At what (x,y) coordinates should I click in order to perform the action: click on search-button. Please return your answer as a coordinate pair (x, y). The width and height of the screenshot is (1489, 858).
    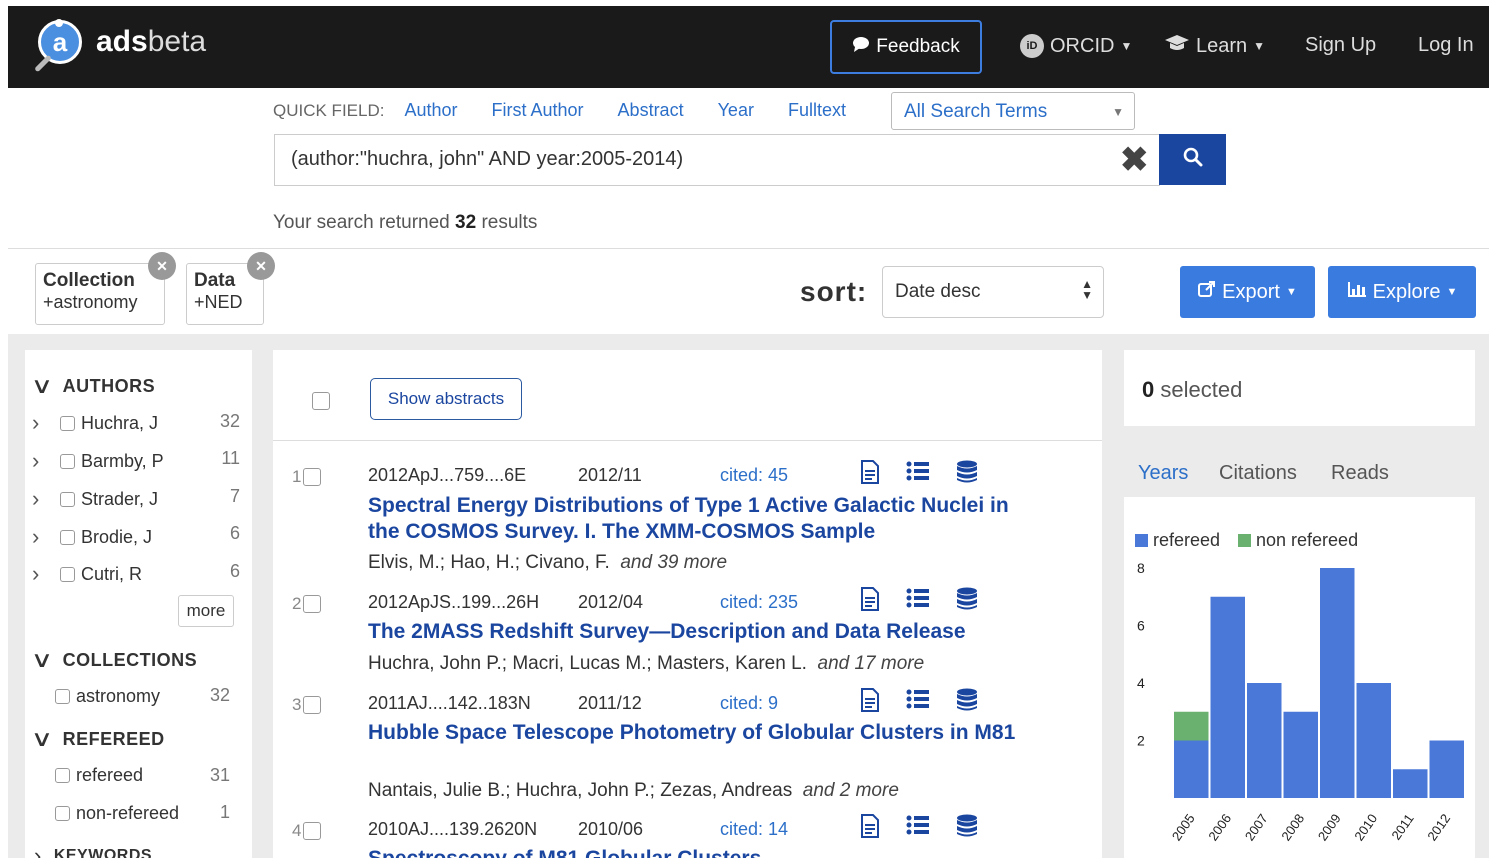
    Looking at the image, I should click on (1192, 159).